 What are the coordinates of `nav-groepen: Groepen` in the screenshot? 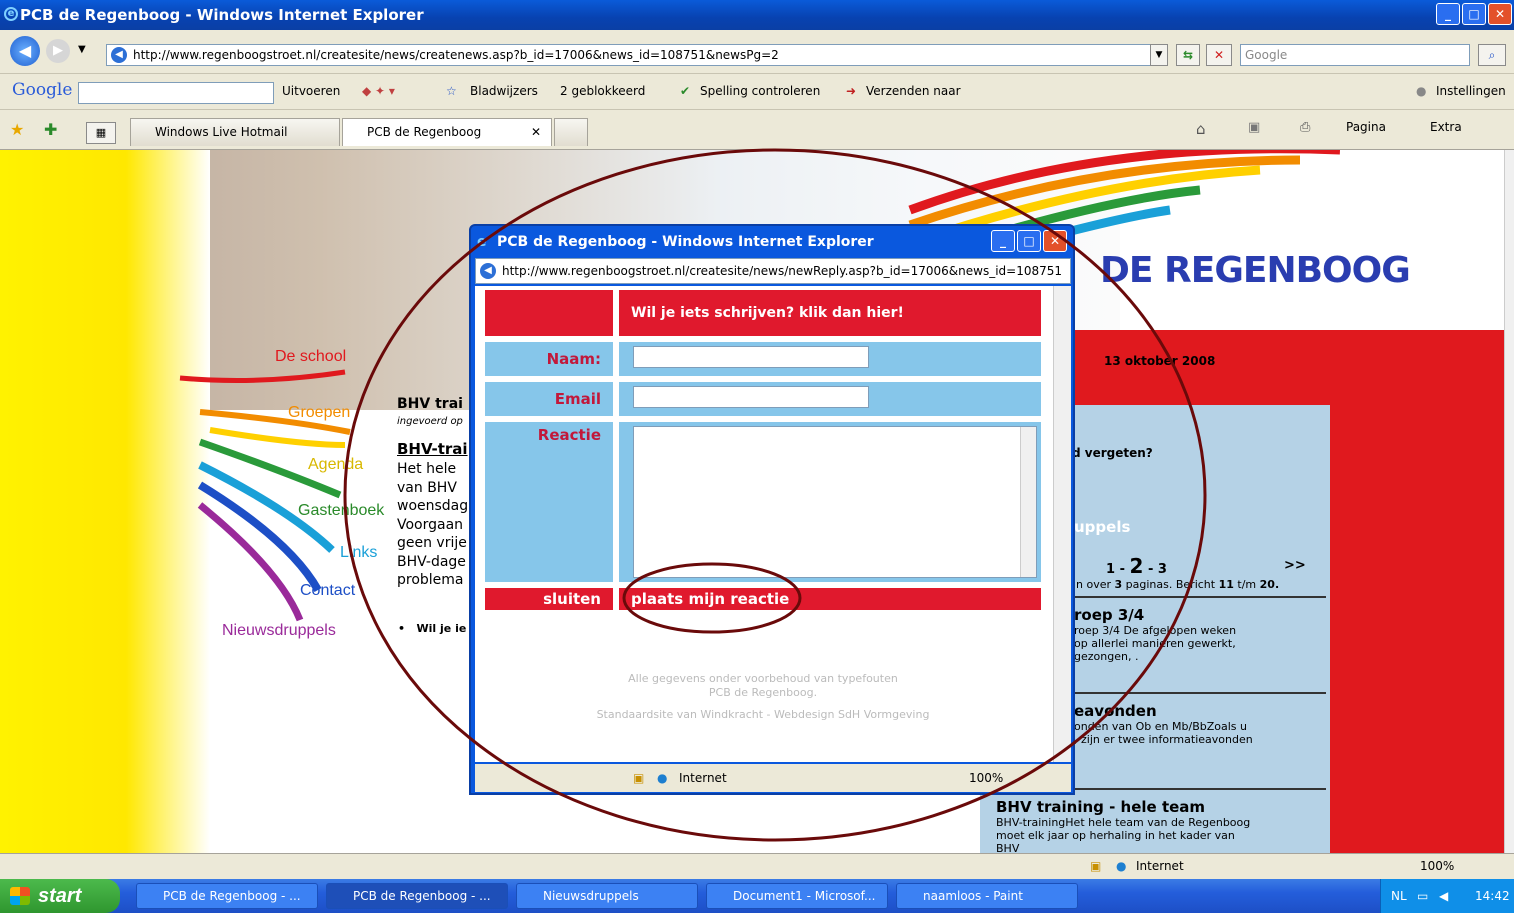 It's located at (319, 413).